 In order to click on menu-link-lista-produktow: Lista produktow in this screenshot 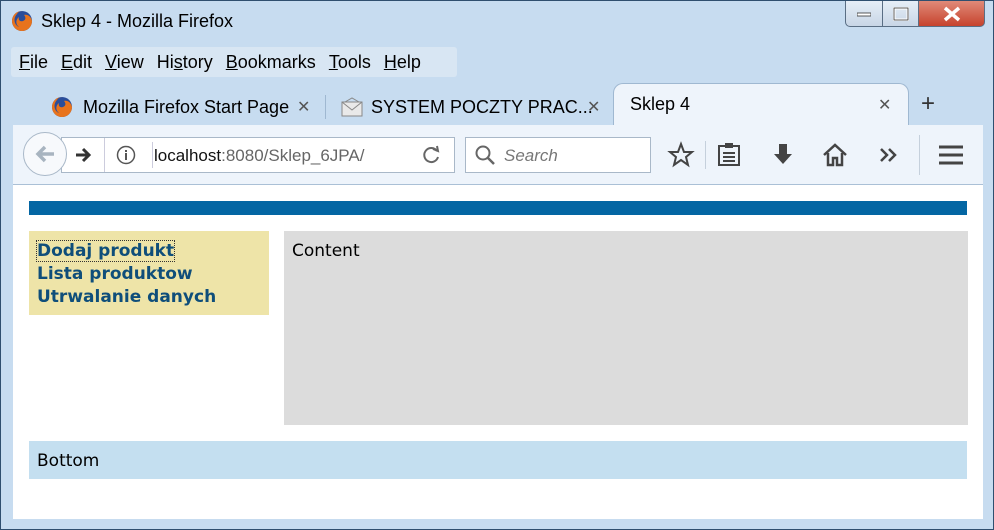, I will do `click(115, 274)`.